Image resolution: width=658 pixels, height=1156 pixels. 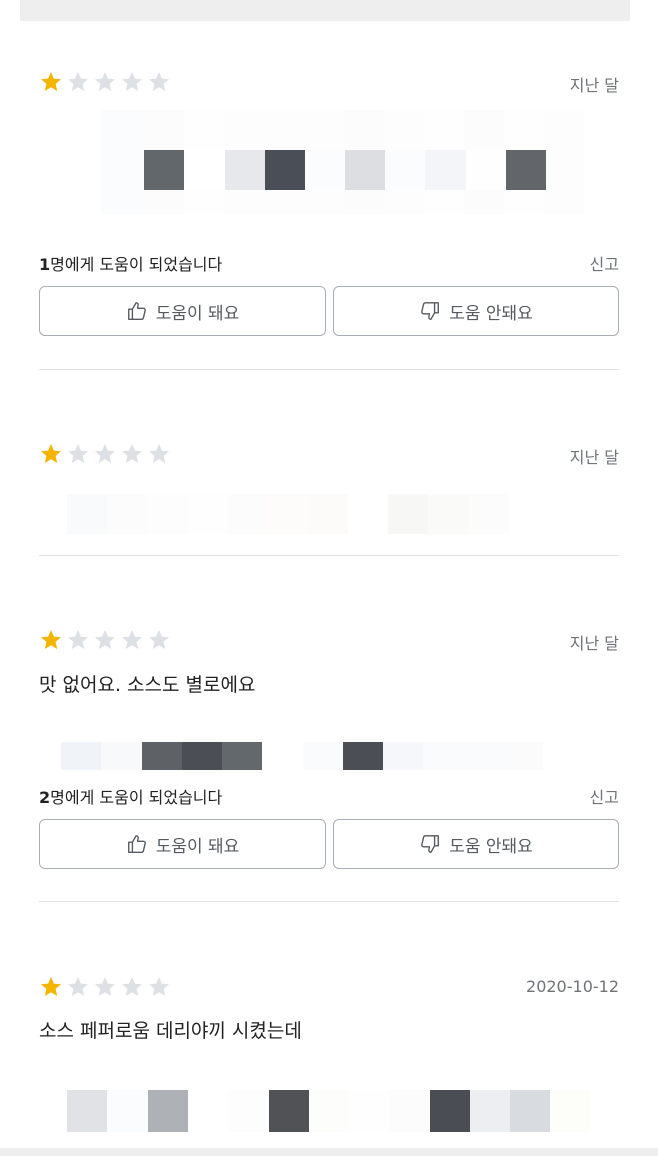 What do you see at coordinates (131, 797) in the screenshot?
I see `helpful-count-text: 2명에게 도움이 되었습니다` at bounding box center [131, 797].